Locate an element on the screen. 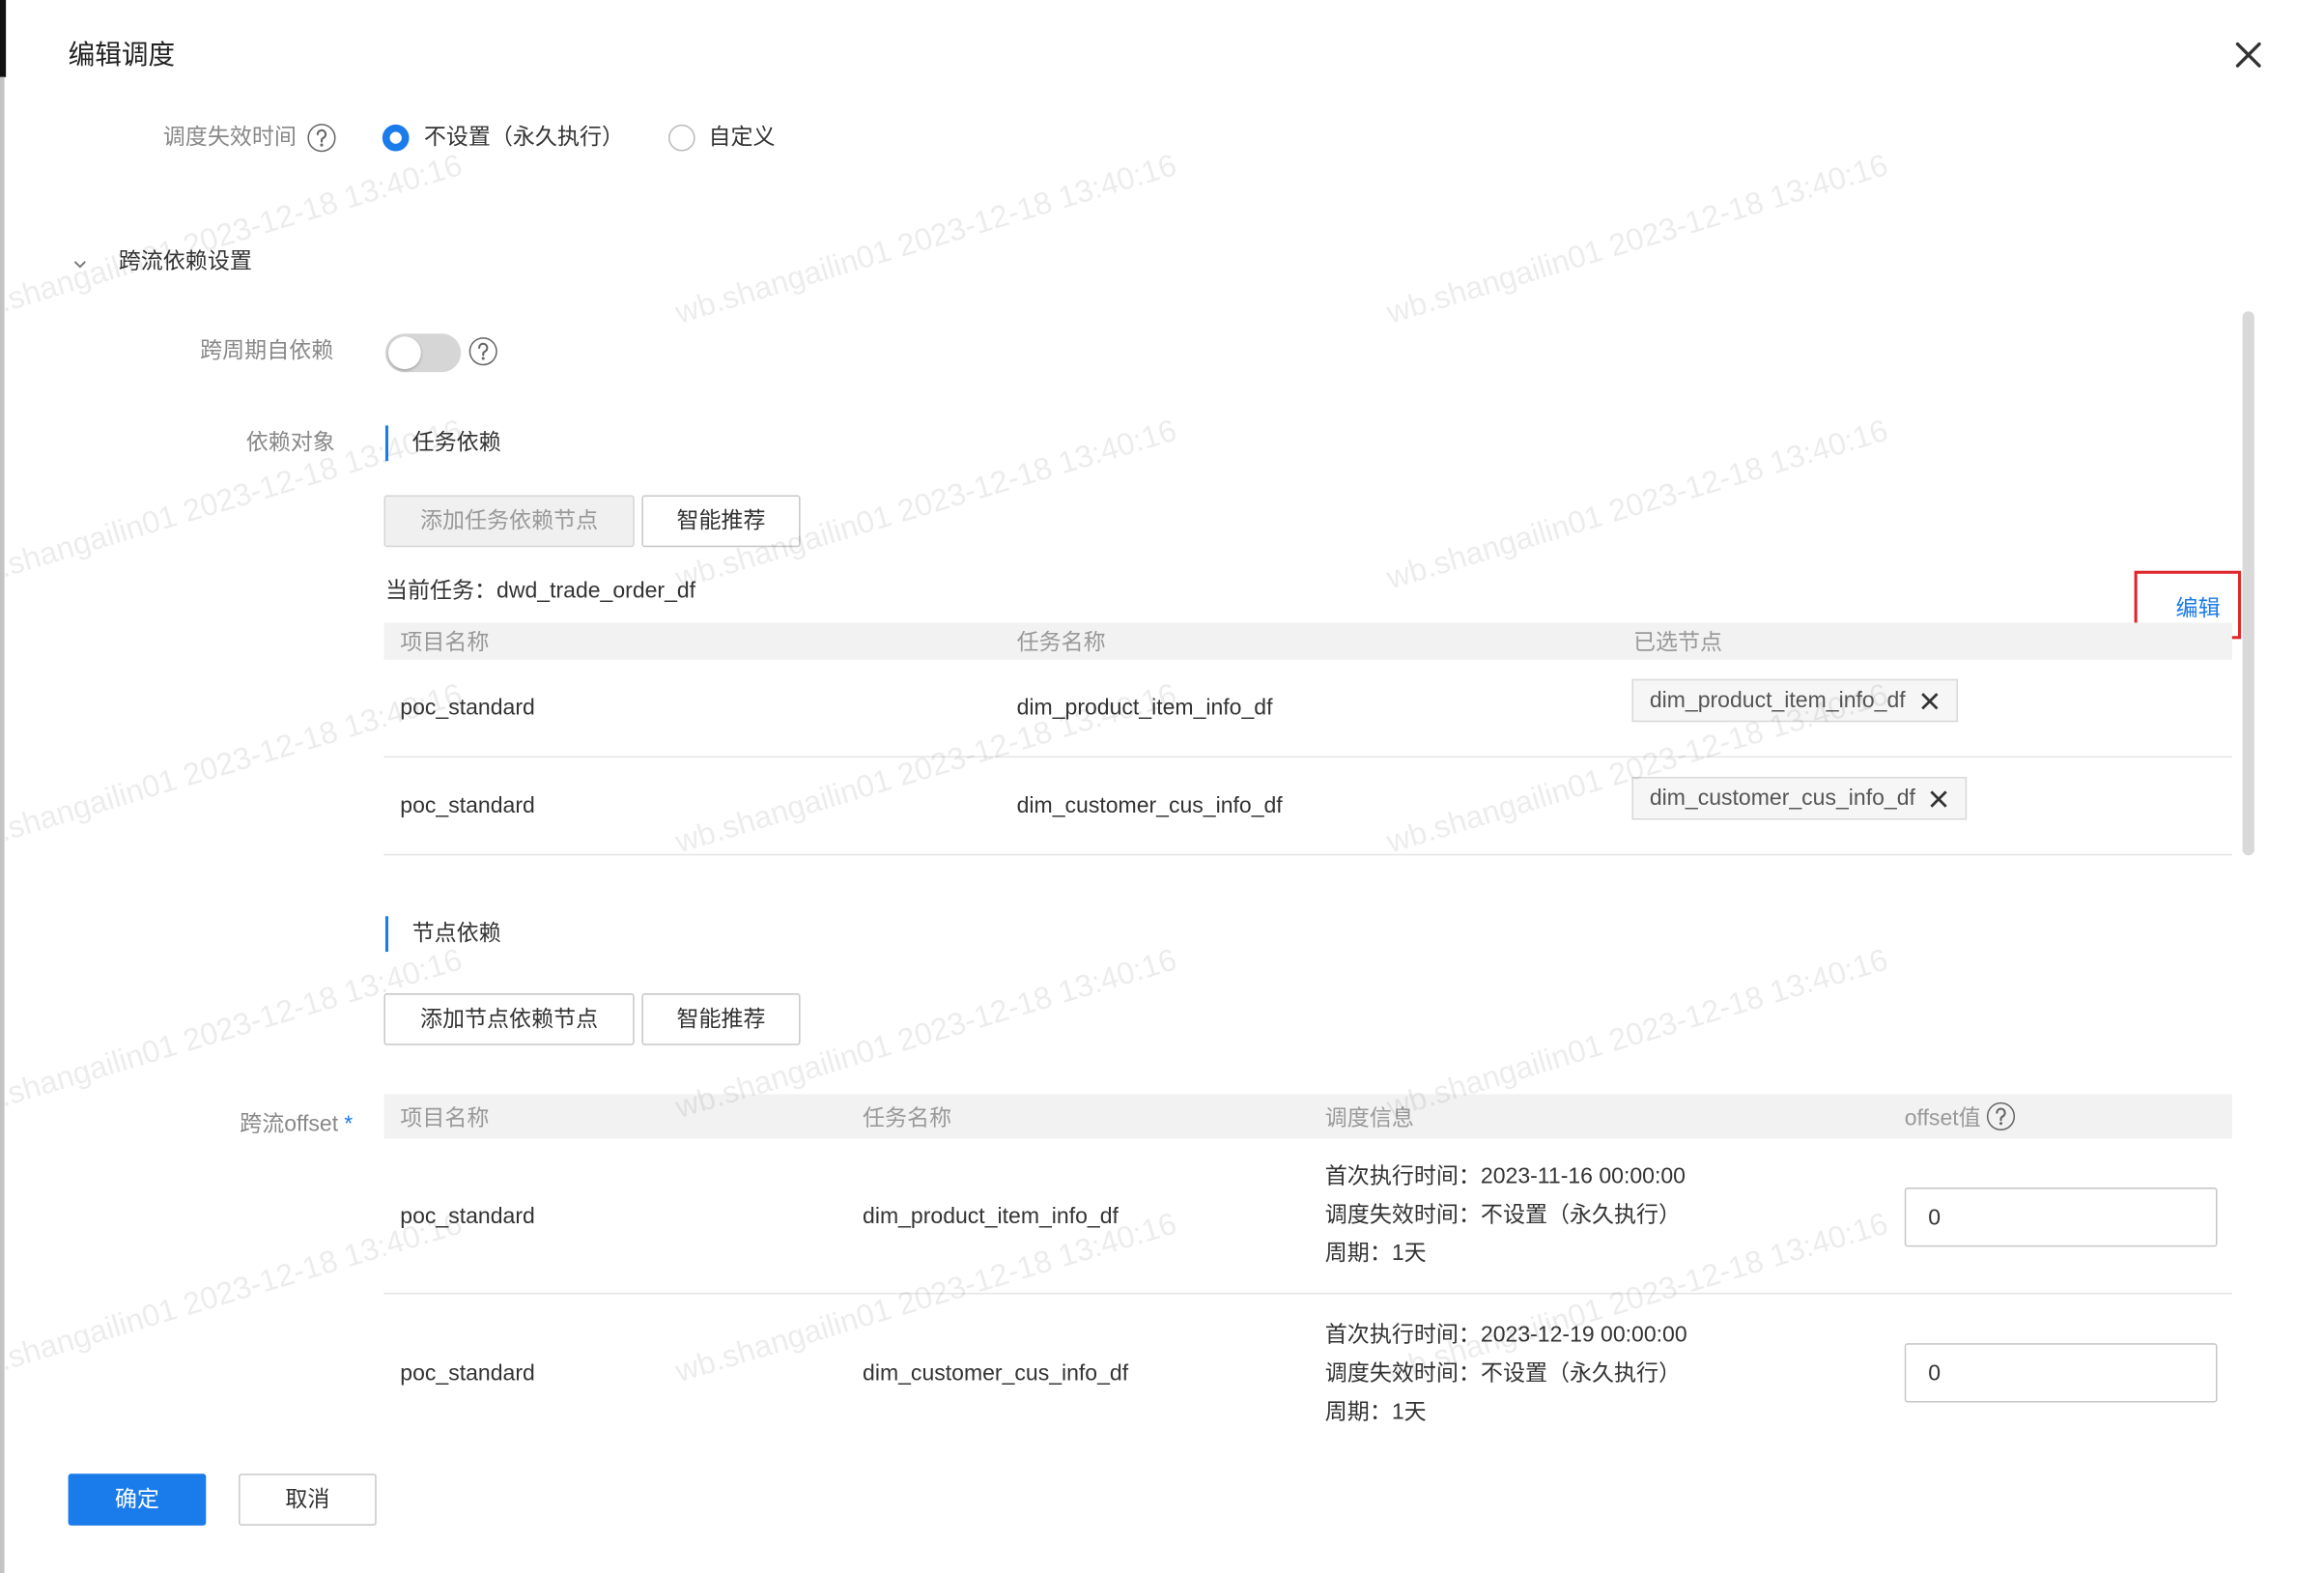  scrollbar is located at coordinates (2248, 583).